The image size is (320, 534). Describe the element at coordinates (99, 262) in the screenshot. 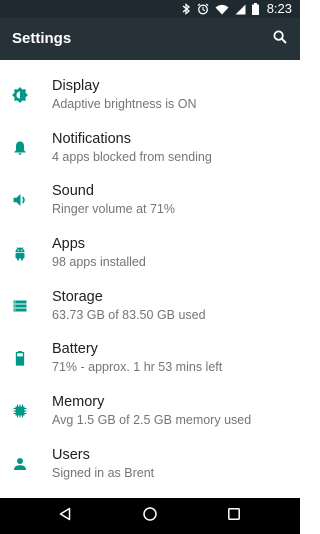

I see `settings-item-summary: 98 apps installed` at that location.